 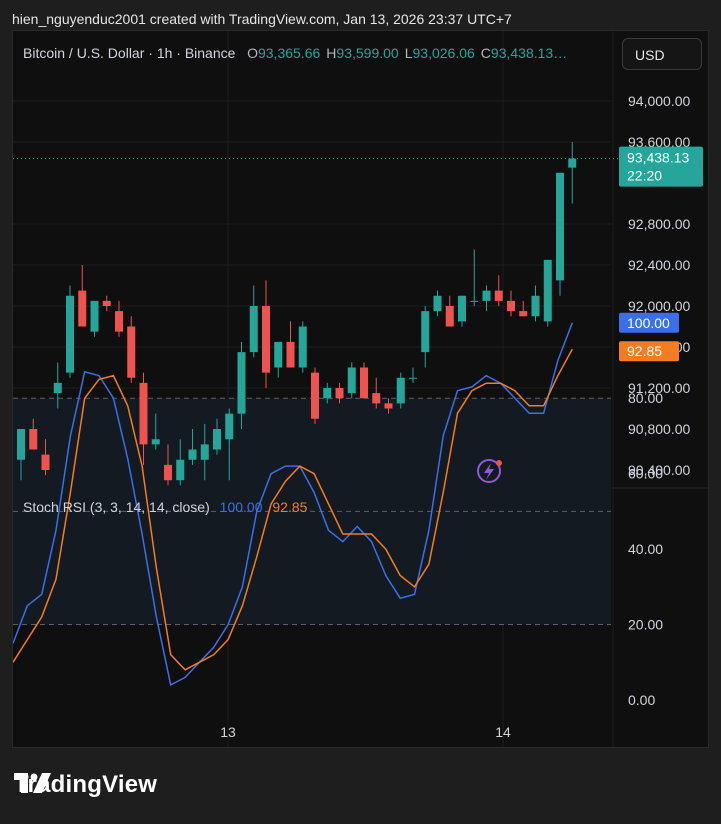 I want to click on stoch-d-badge-label: 92.85, so click(x=644, y=351).